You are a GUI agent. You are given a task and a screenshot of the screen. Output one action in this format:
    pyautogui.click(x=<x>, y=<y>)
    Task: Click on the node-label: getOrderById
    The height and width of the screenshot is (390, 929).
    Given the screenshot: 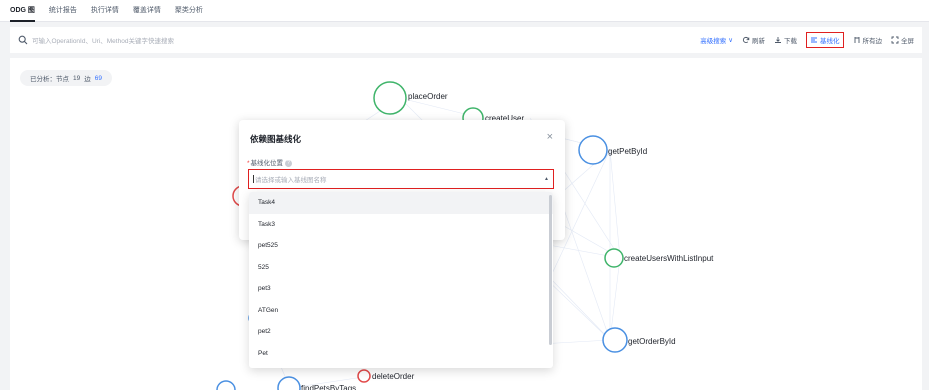 What is the action you would take?
    pyautogui.click(x=652, y=341)
    